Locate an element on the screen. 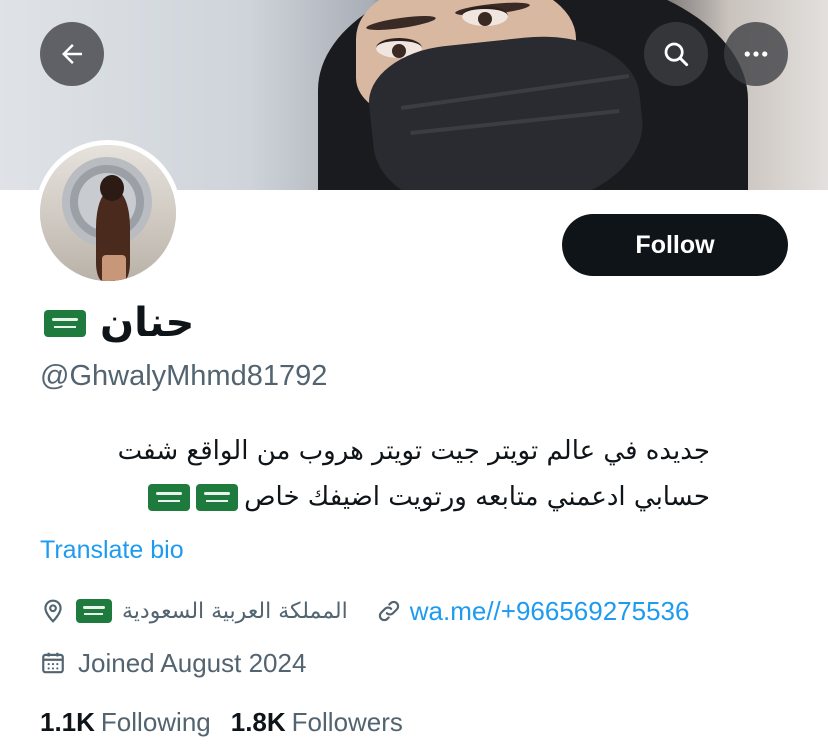 The image size is (828, 745). profile-website: wa.me//+966569275536 is located at coordinates (533, 611).